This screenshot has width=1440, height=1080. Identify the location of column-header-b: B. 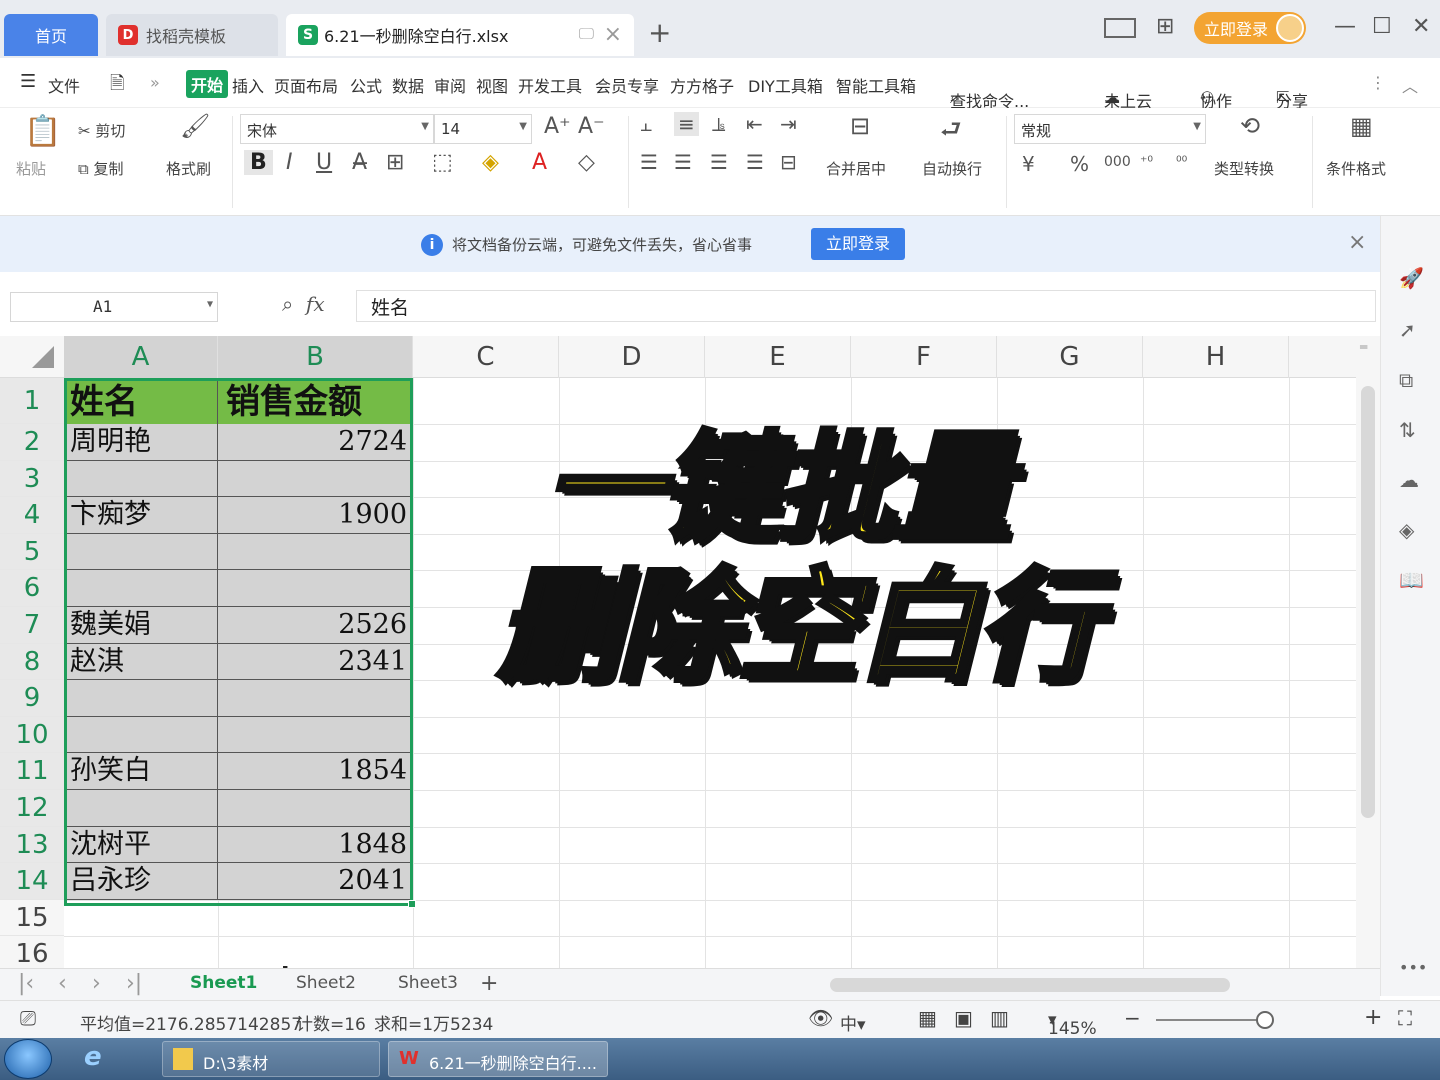
(315, 357).